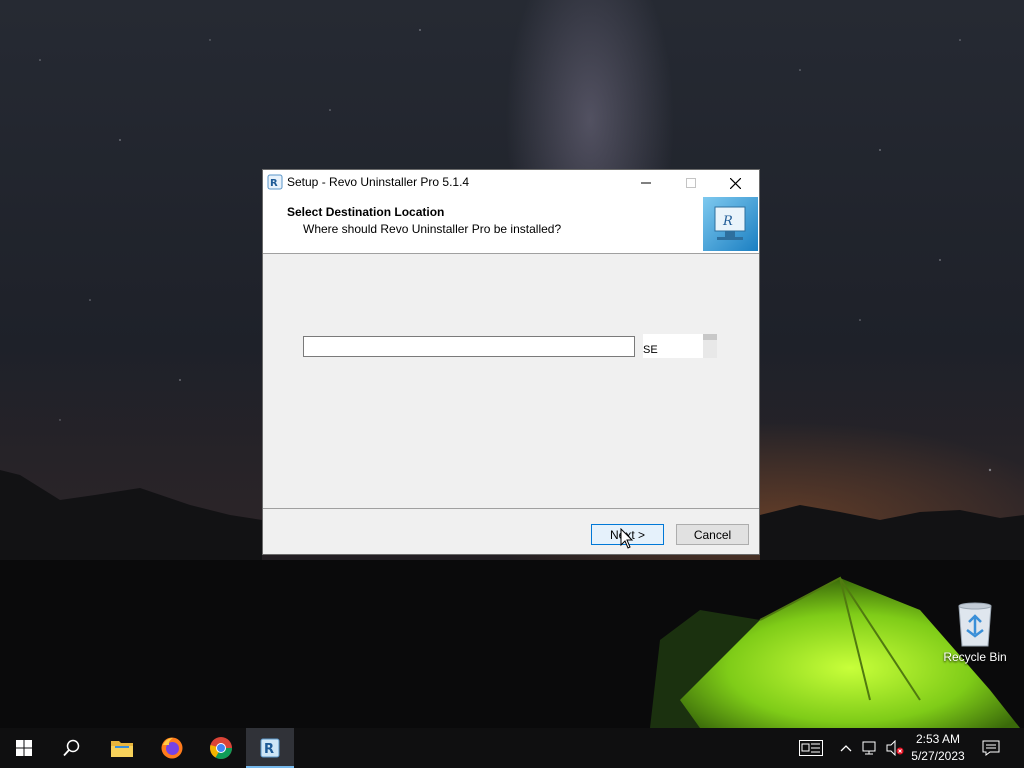 This screenshot has width=1024, height=768. Describe the element at coordinates (938, 756) in the screenshot. I see `clock-date: 5/27/2023` at that location.